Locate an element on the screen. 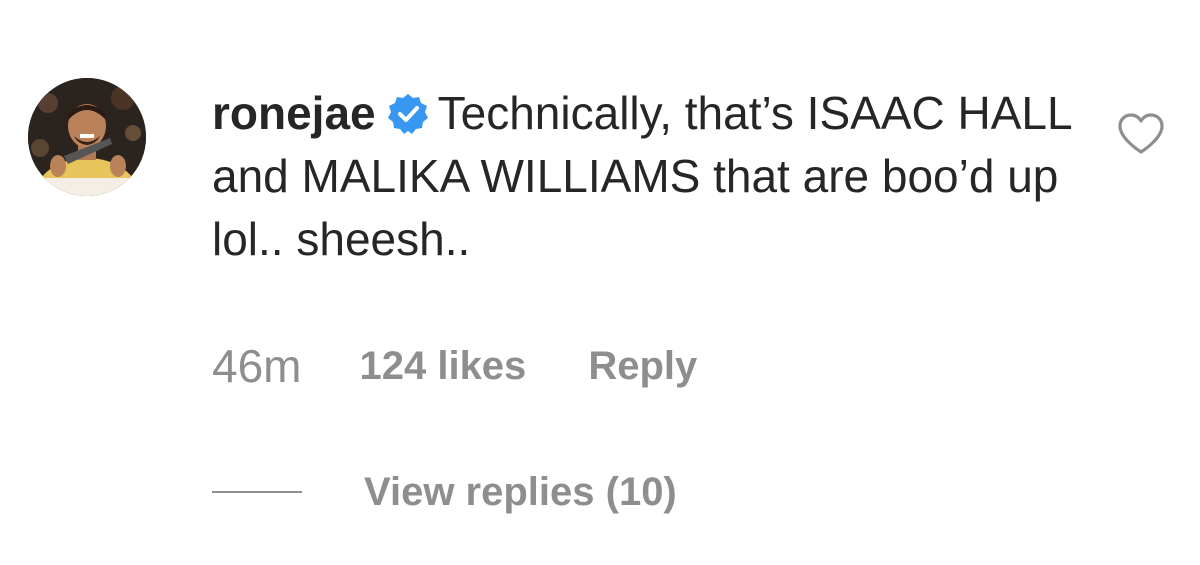  view-replies-button: View replies (10) is located at coordinates (444, 492).